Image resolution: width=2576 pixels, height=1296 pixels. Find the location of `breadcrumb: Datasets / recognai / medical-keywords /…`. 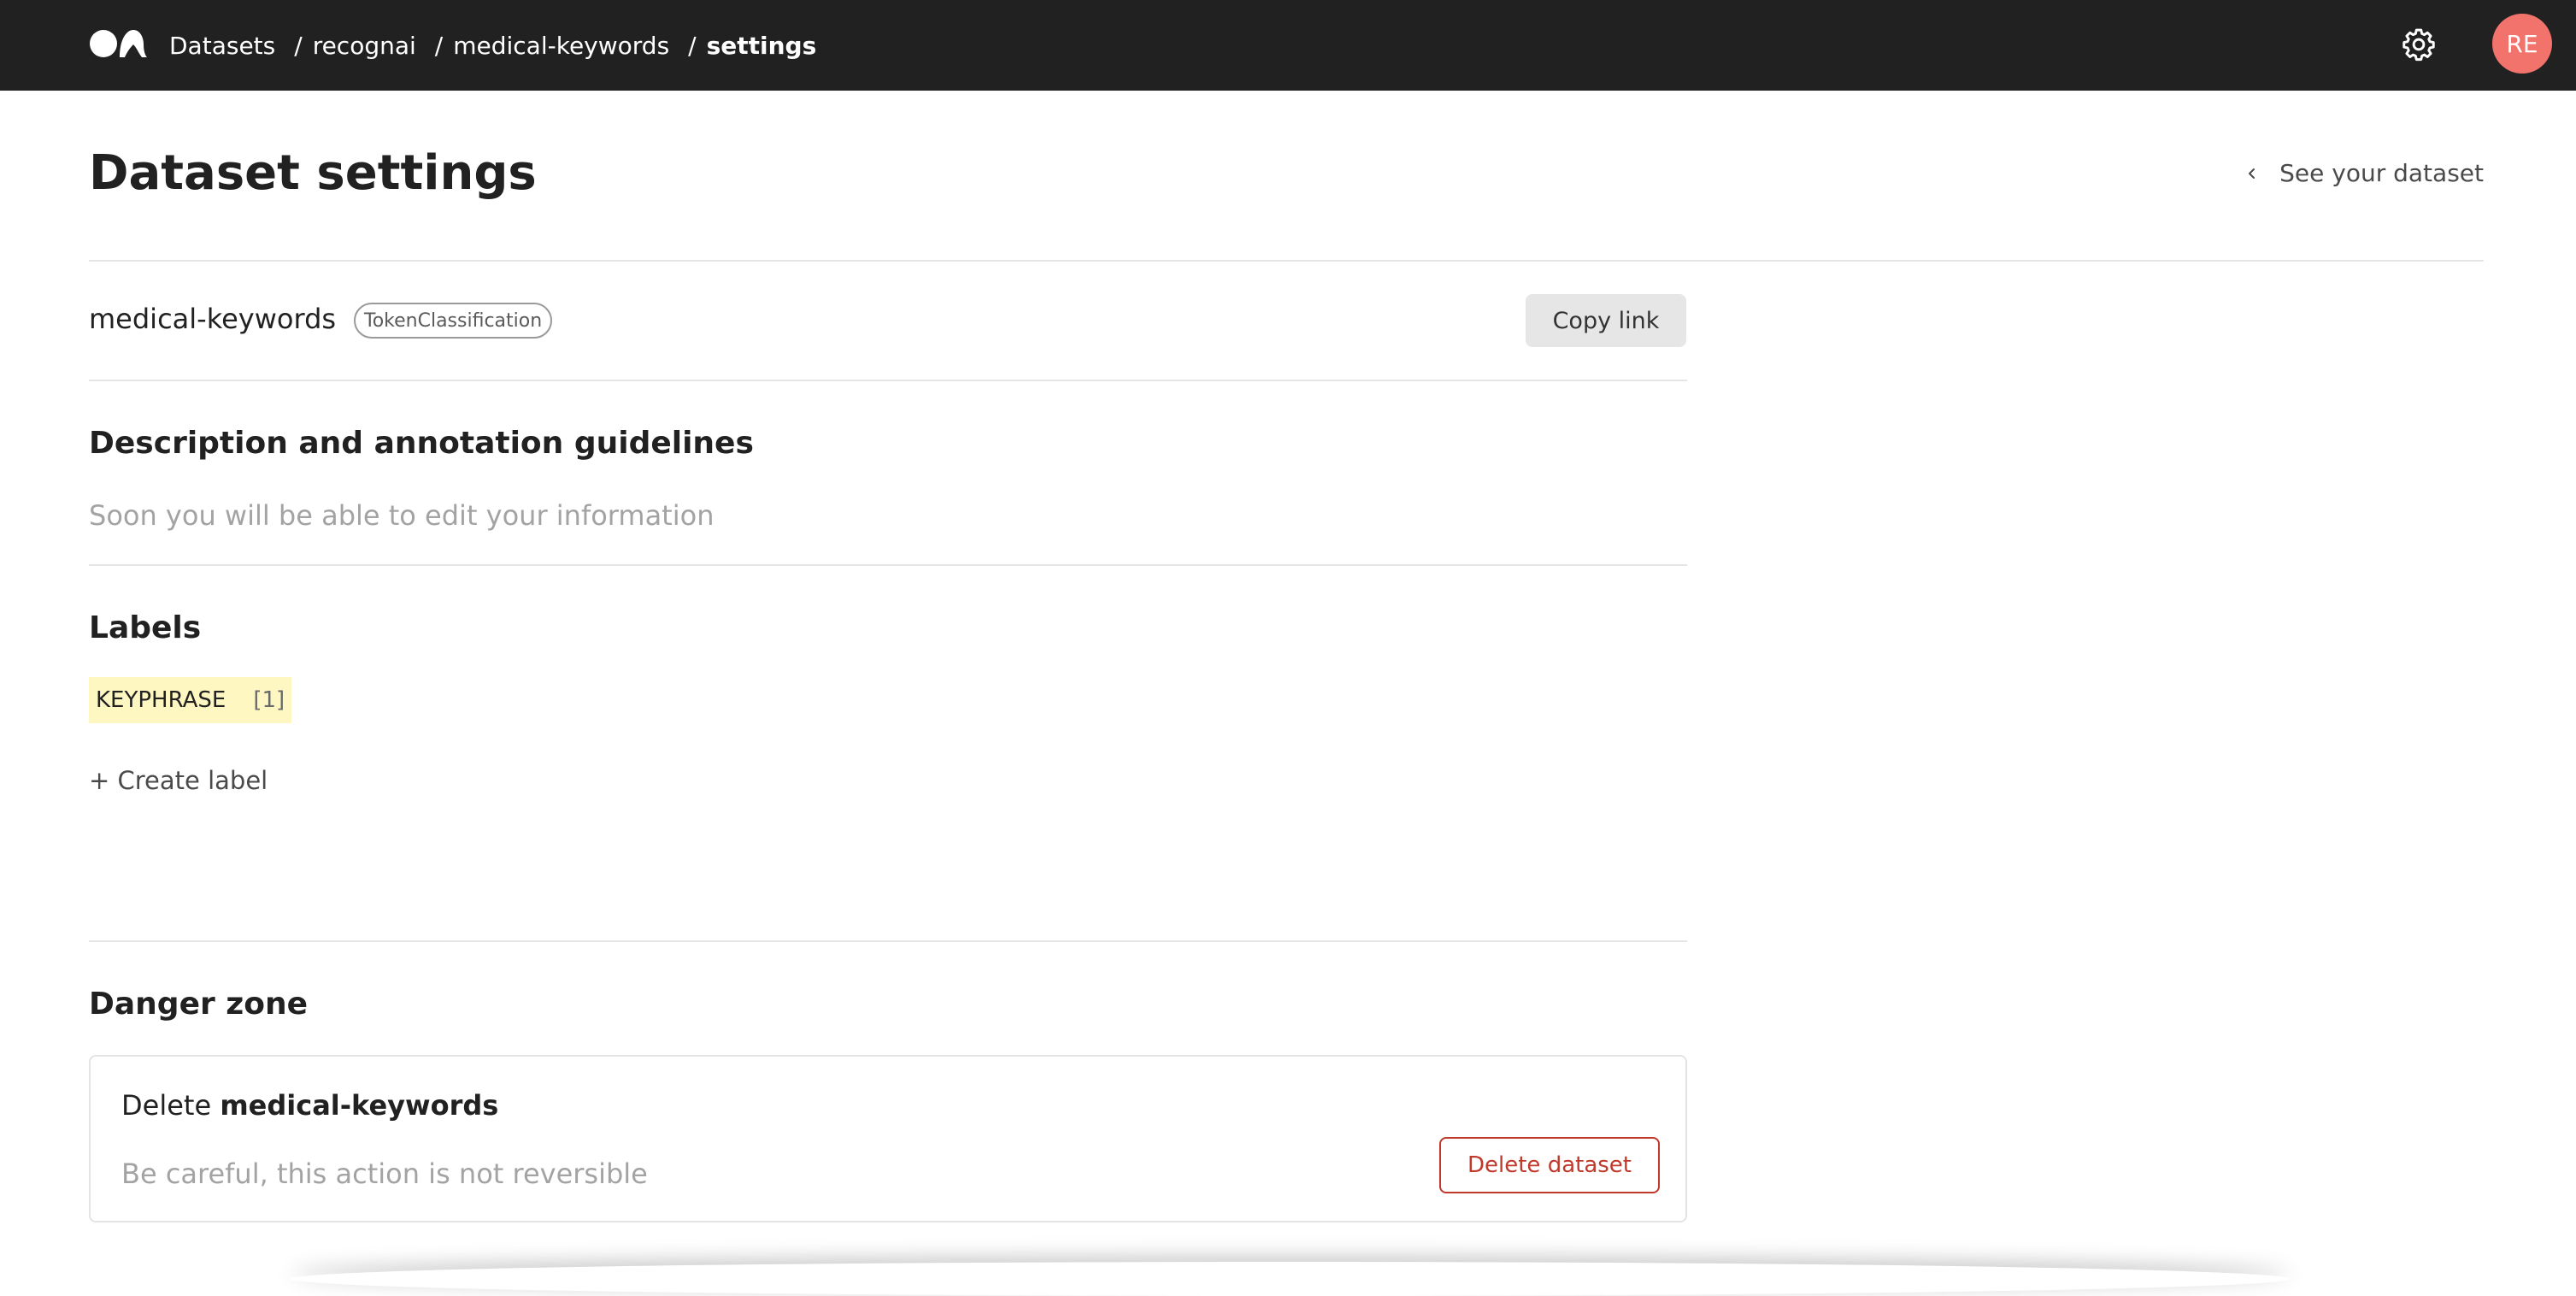

breadcrumb: Datasets / recognai / medical-keywords /… is located at coordinates (492, 46).